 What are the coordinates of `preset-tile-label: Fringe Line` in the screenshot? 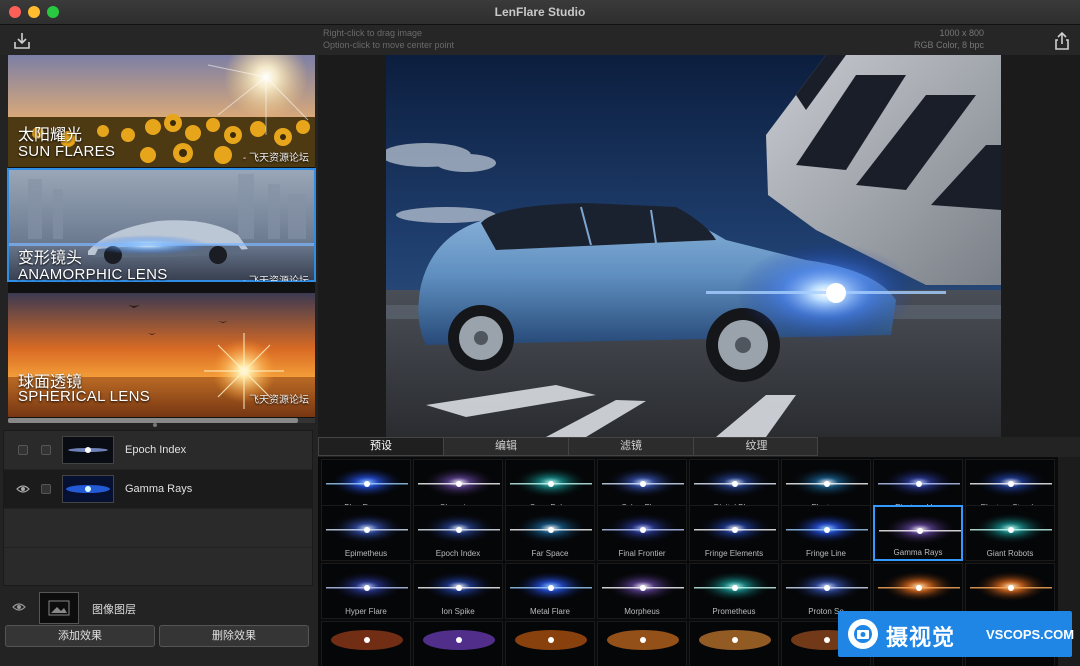 It's located at (826, 553).